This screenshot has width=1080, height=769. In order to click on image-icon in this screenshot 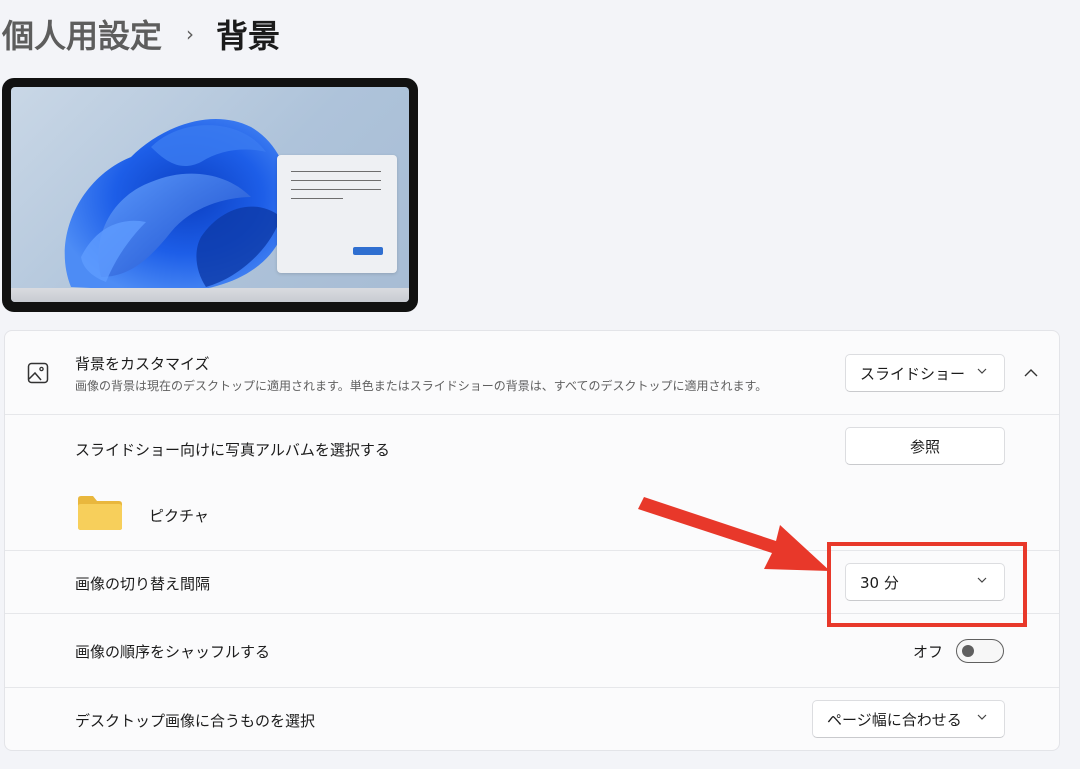, I will do `click(38, 373)`.